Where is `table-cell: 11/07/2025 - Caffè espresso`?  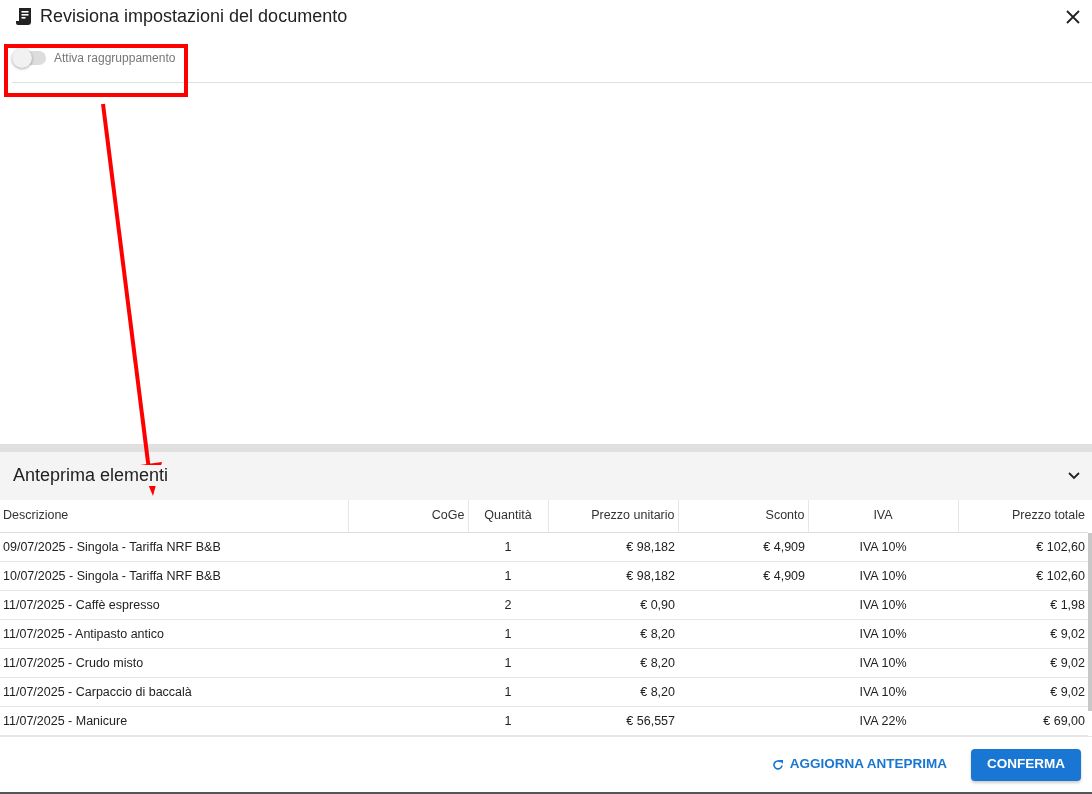 table-cell: 11/07/2025 - Caffè espresso is located at coordinates (174, 605).